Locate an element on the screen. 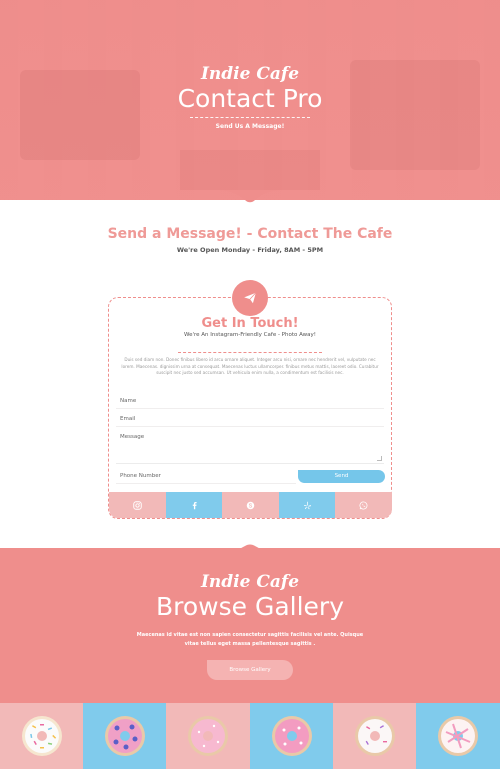 The image size is (500, 769). browse-gallery-button: Browse Gallery is located at coordinates (250, 670).